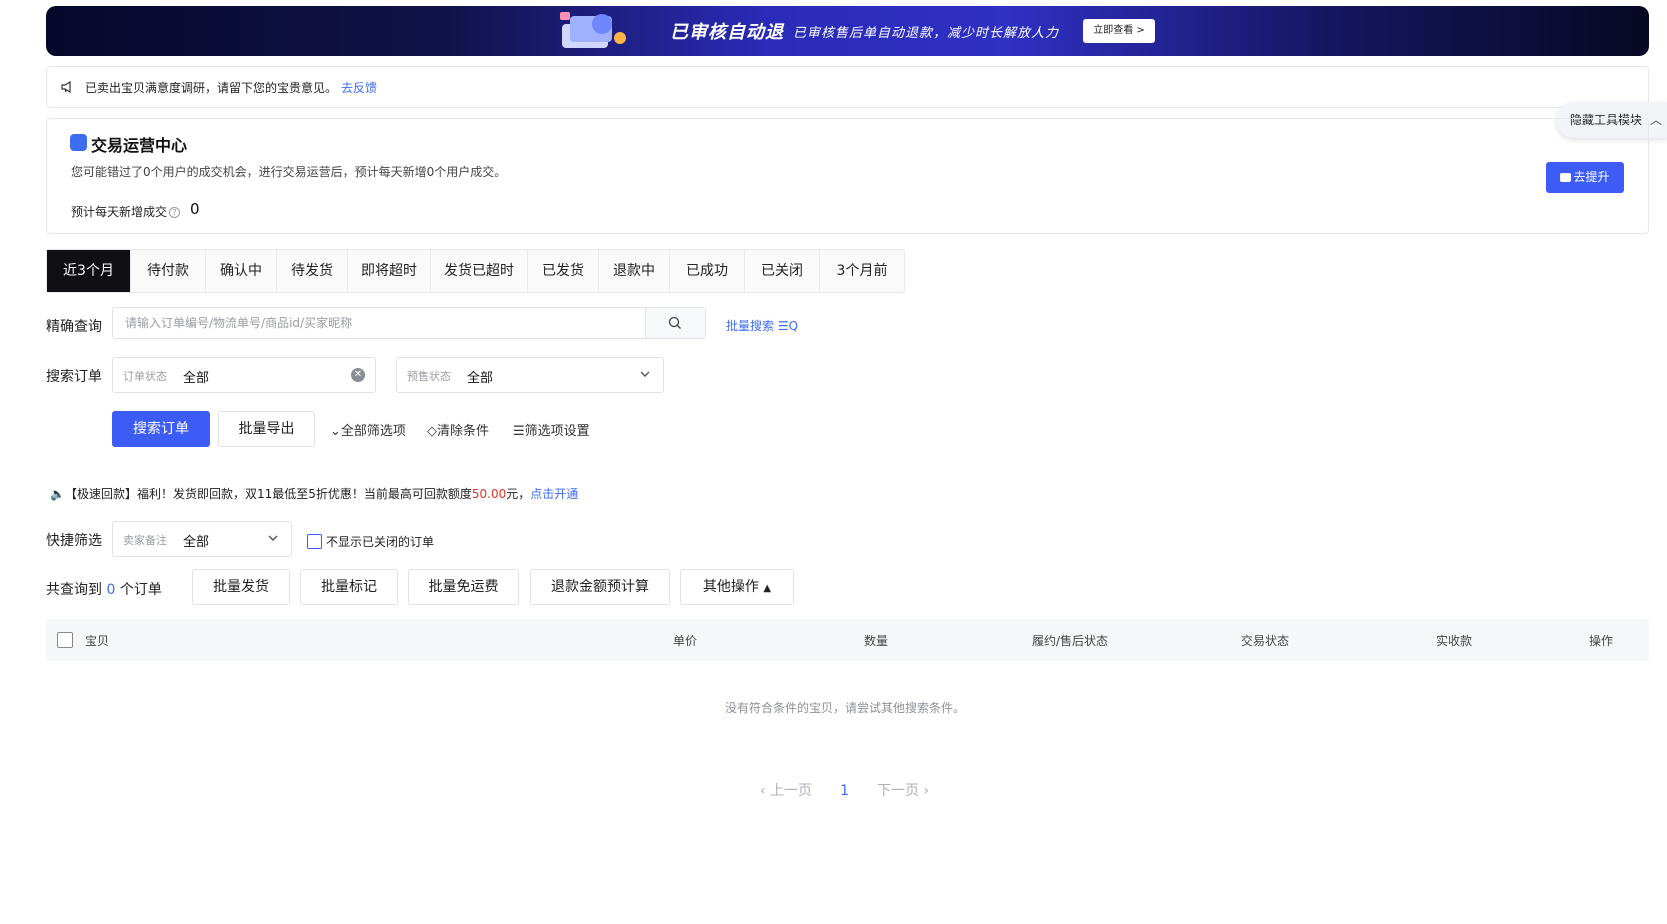 The width and height of the screenshot is (1667, 924). Describe the element at coordinates (368, 429) in the screenshot. I see `all-filters-toggle: ⌄全部筛选项` at that location.